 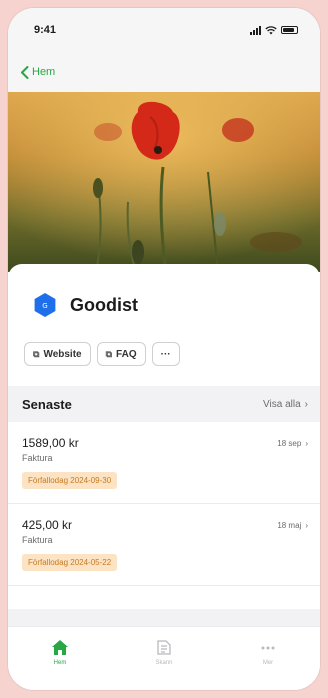 I want to click on invoice-date: 18 maj ›, so click(x=292, y=525).